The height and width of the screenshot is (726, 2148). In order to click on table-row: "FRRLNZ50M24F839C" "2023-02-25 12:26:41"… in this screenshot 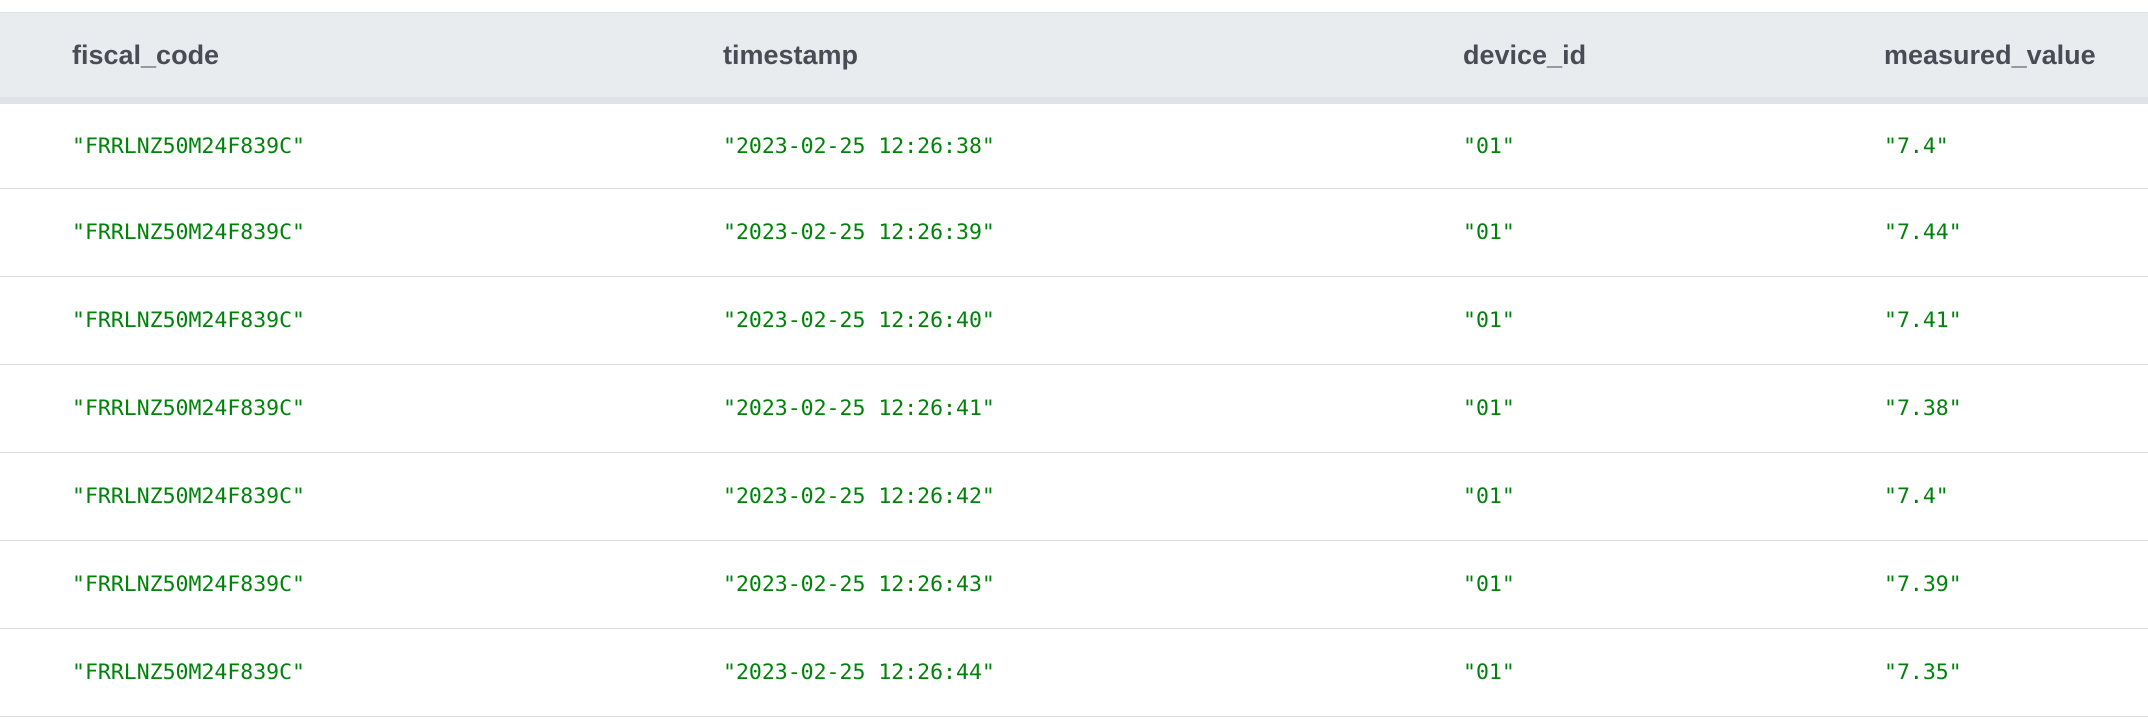, I will do `click(1074, 409)`.